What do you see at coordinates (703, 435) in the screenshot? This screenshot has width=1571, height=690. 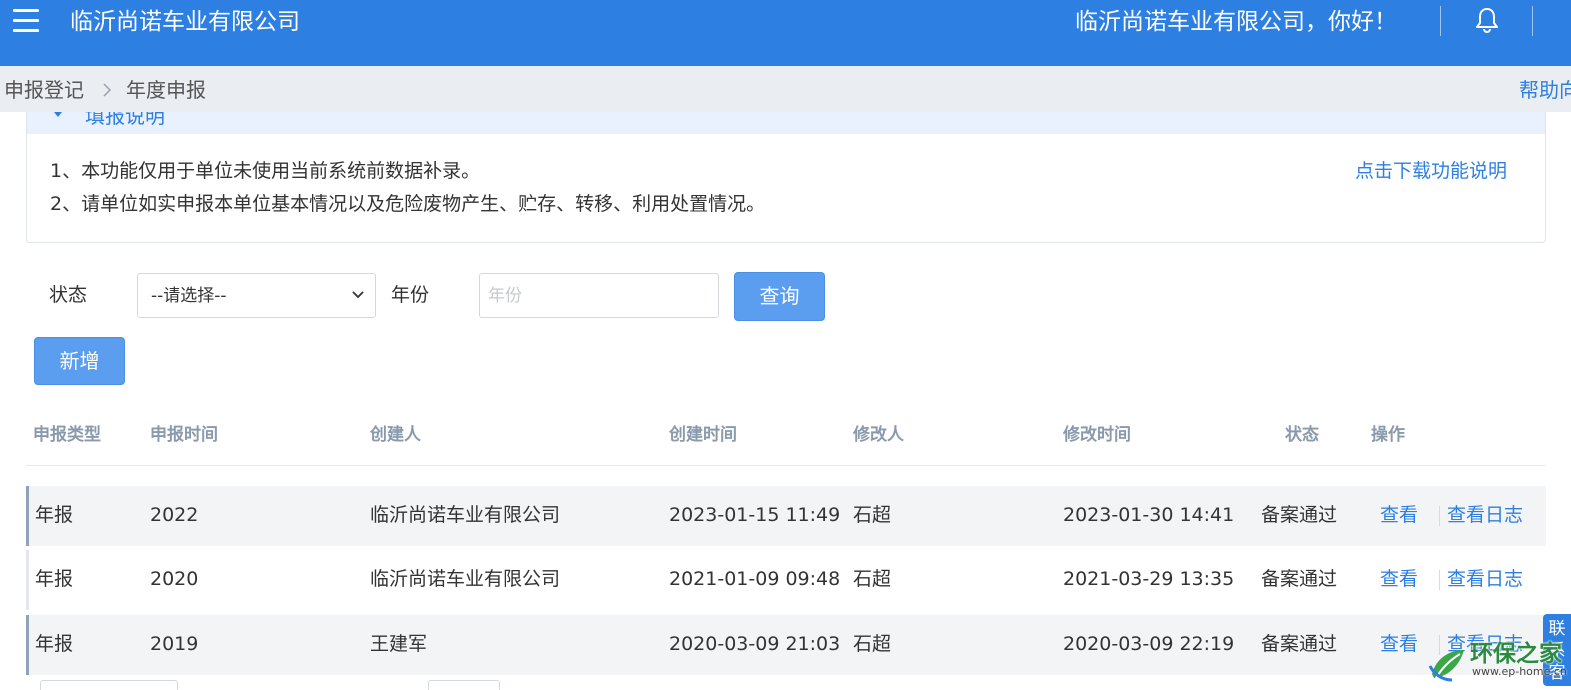 I see `column-header-created-time: 创建时间` at bounding box center [703, 435].